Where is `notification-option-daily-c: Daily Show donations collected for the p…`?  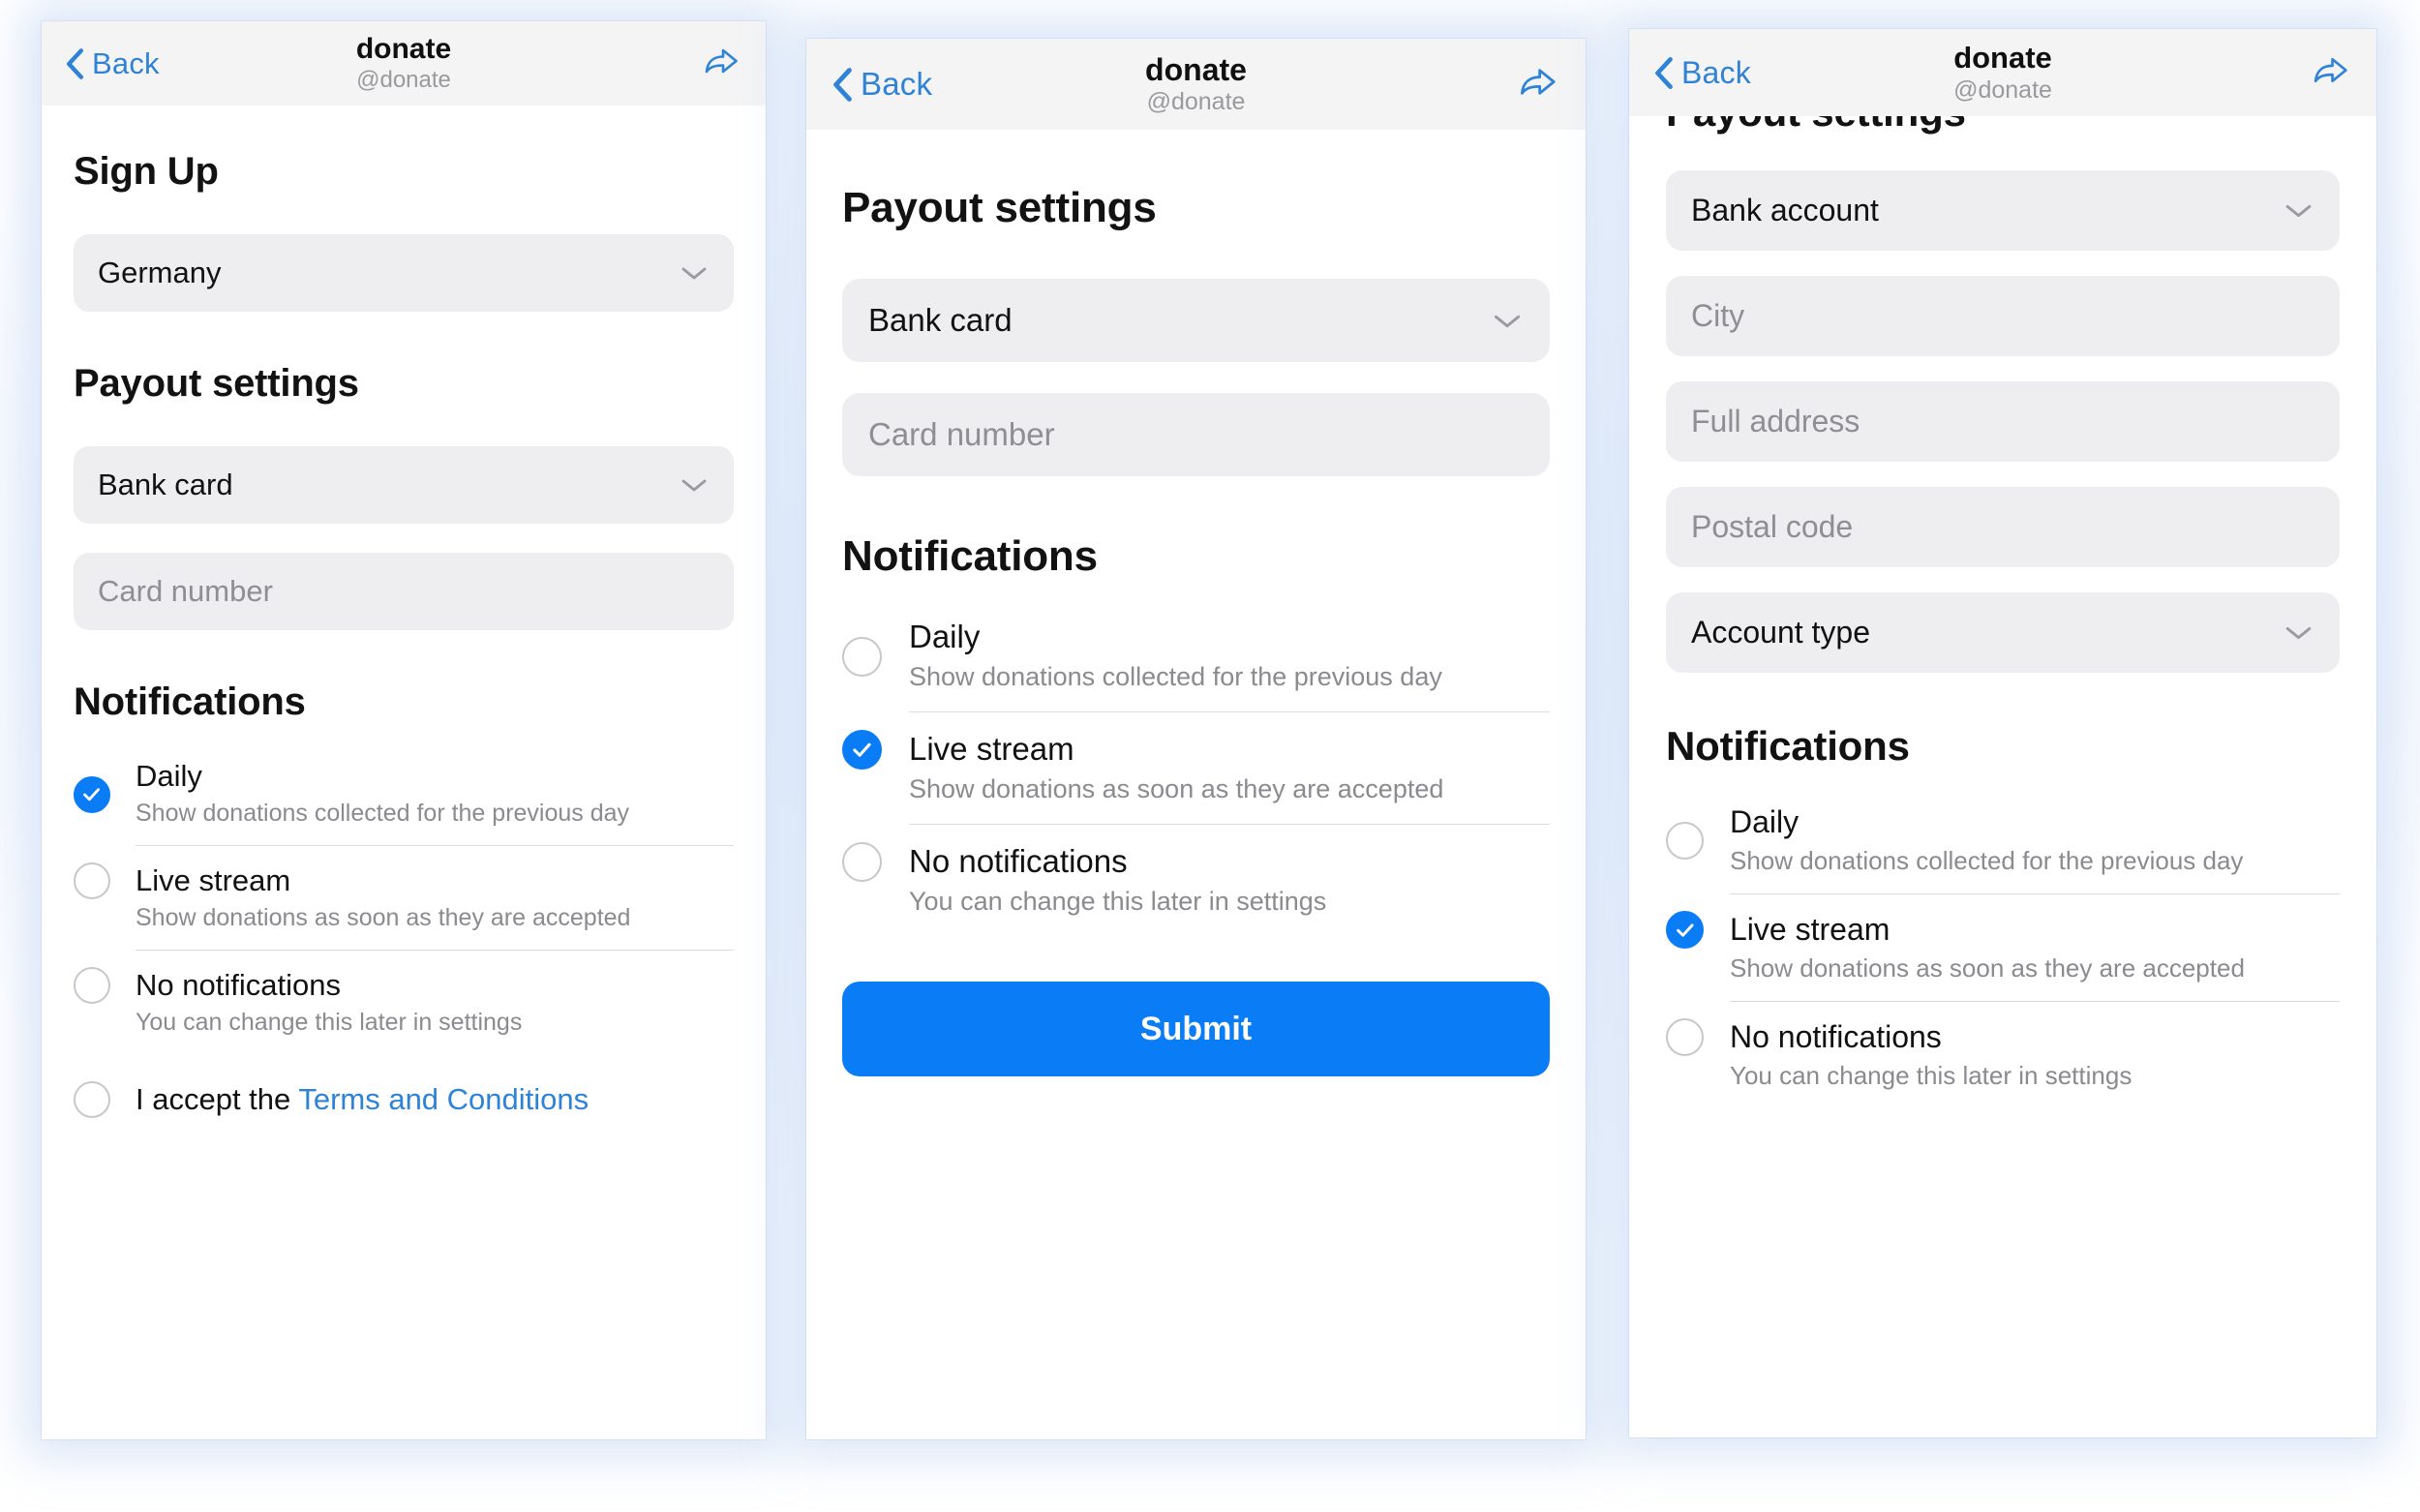 notification-option-daily-c: Daily Show donations collected for the p… is located at coordinates (2003, 841).